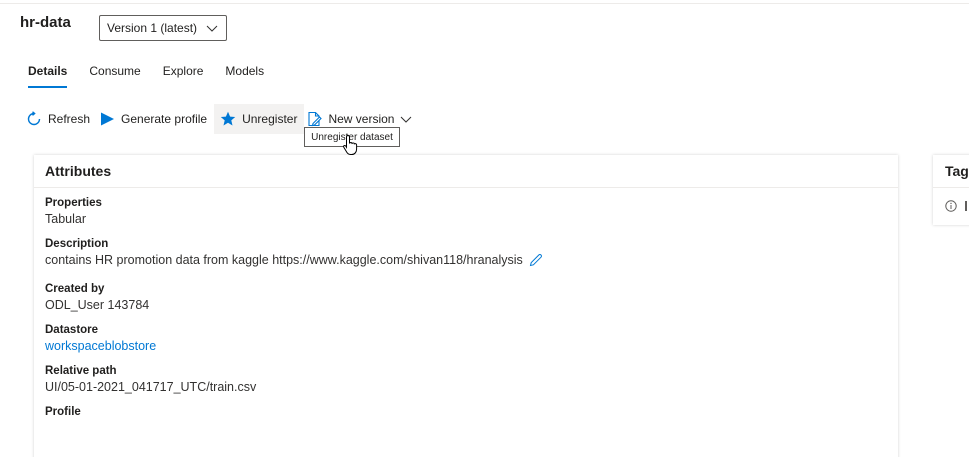 This screenshot has width=969, height=457. I want to click on edit-document-icon, so click(315, 119).